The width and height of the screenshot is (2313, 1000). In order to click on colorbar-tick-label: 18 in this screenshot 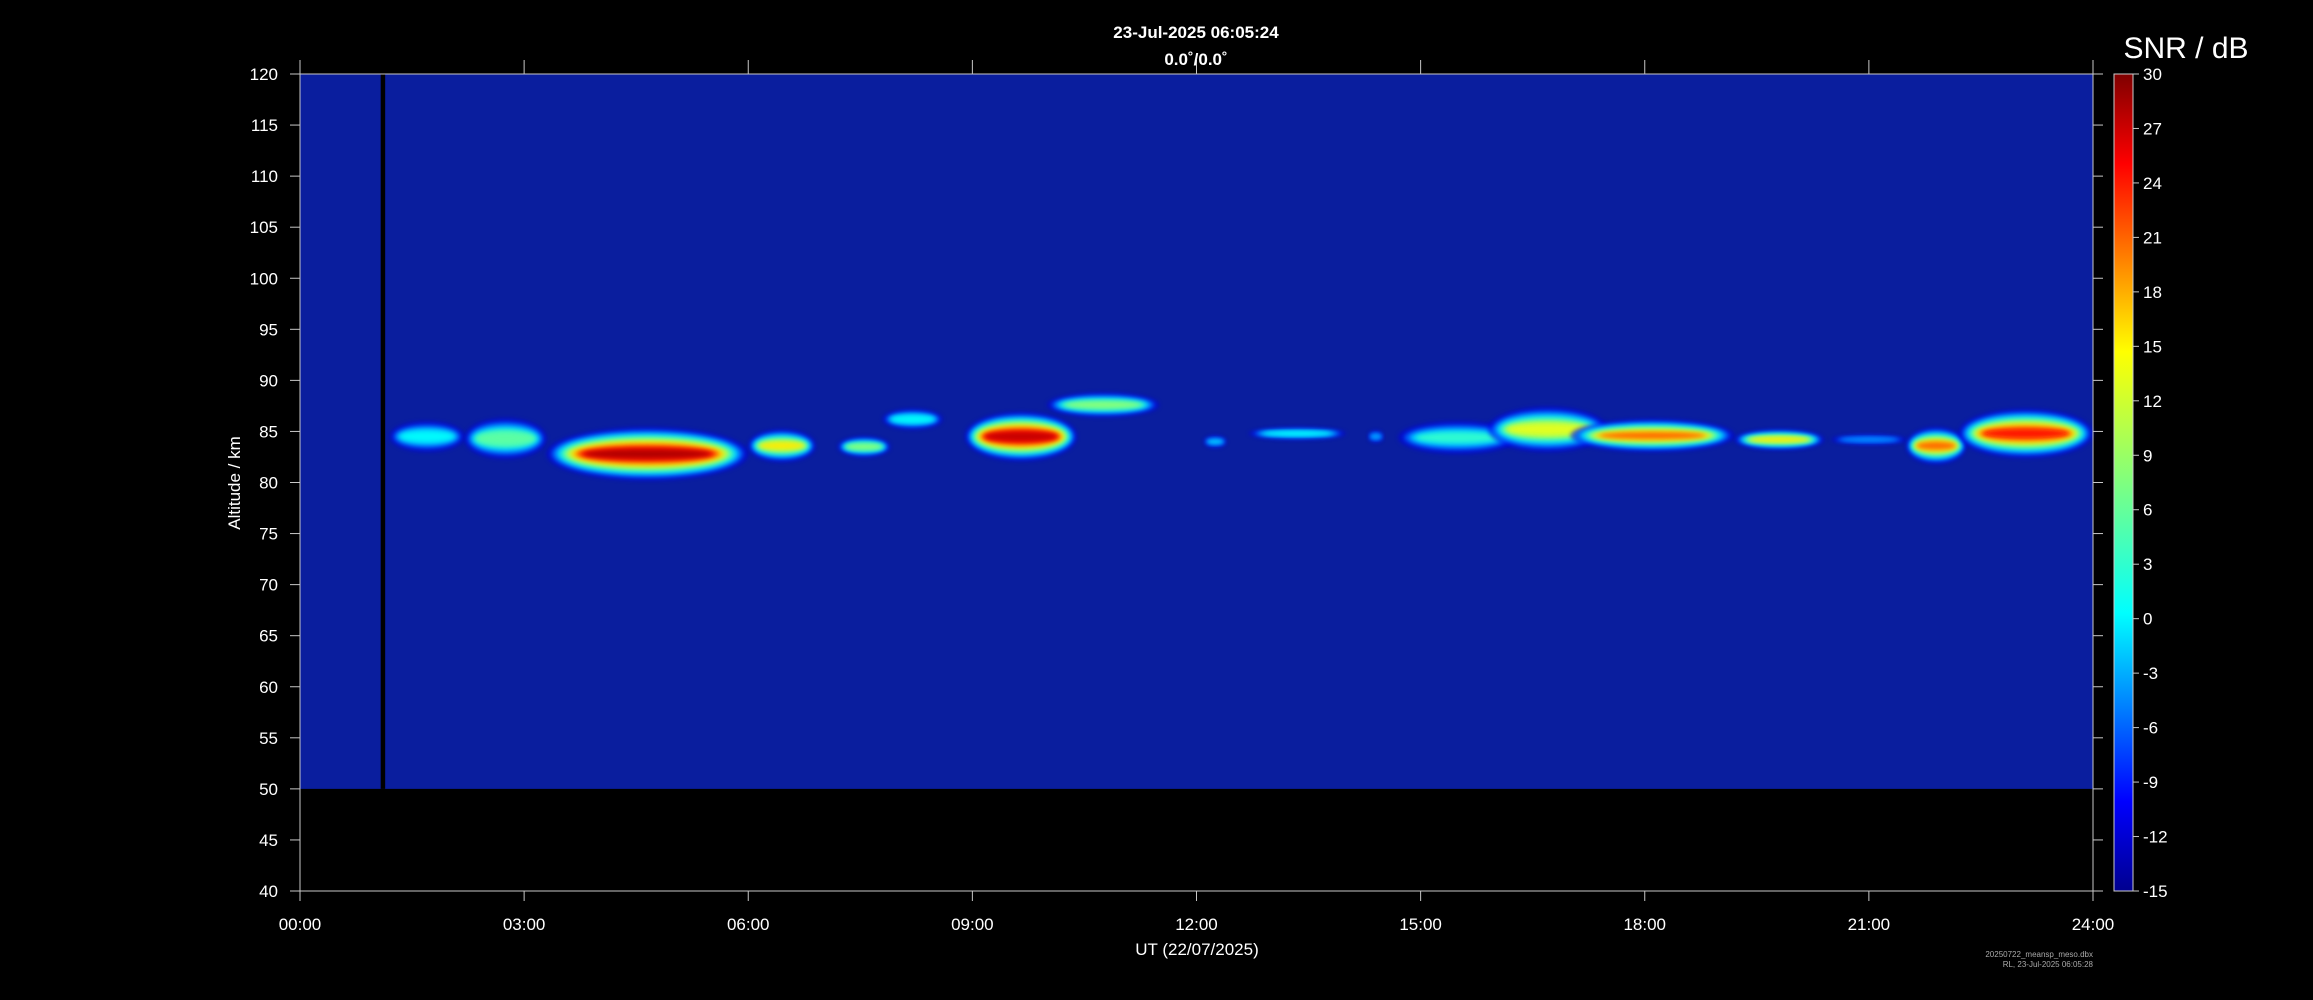, I will do `click(2152, 292)`.